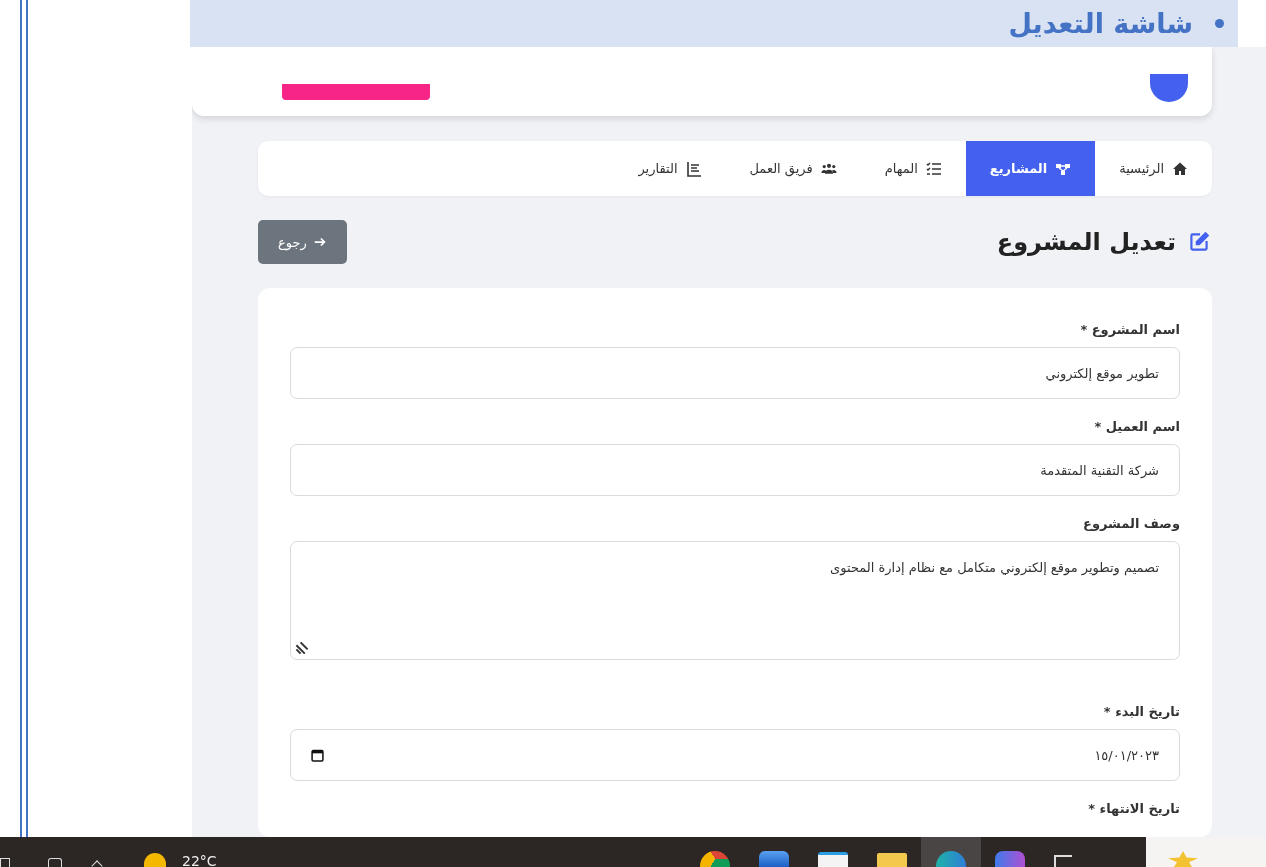  Describe the element at coordinates (793, 168) in the screenshot. I see `nav-tab: فريق العمل` at that location.